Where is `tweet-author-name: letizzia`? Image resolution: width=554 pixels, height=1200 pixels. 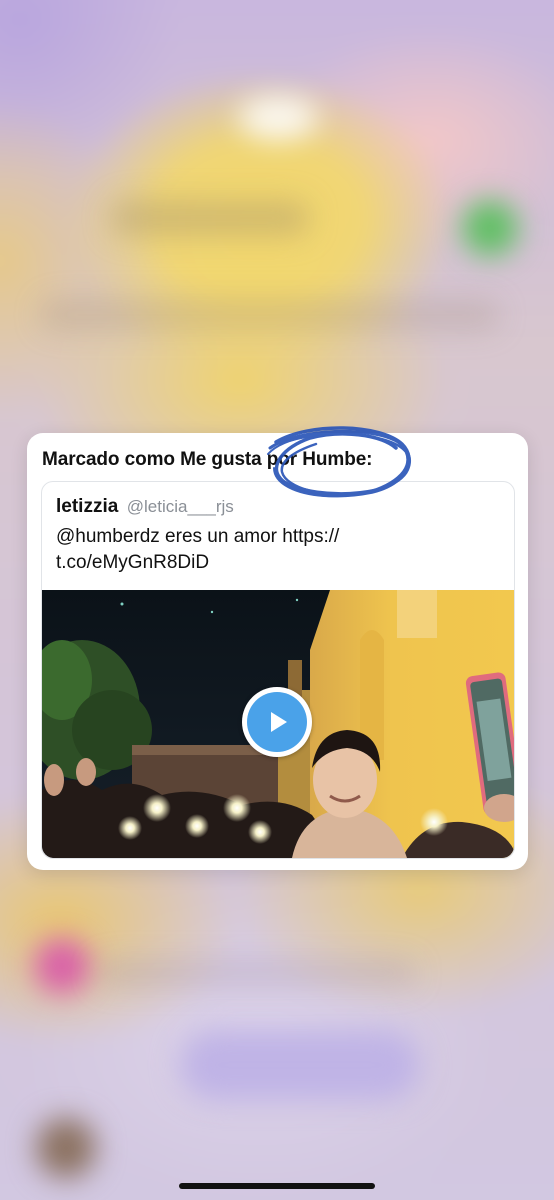 tweet-author-name: letizzia is located at coordinates (87, 506).